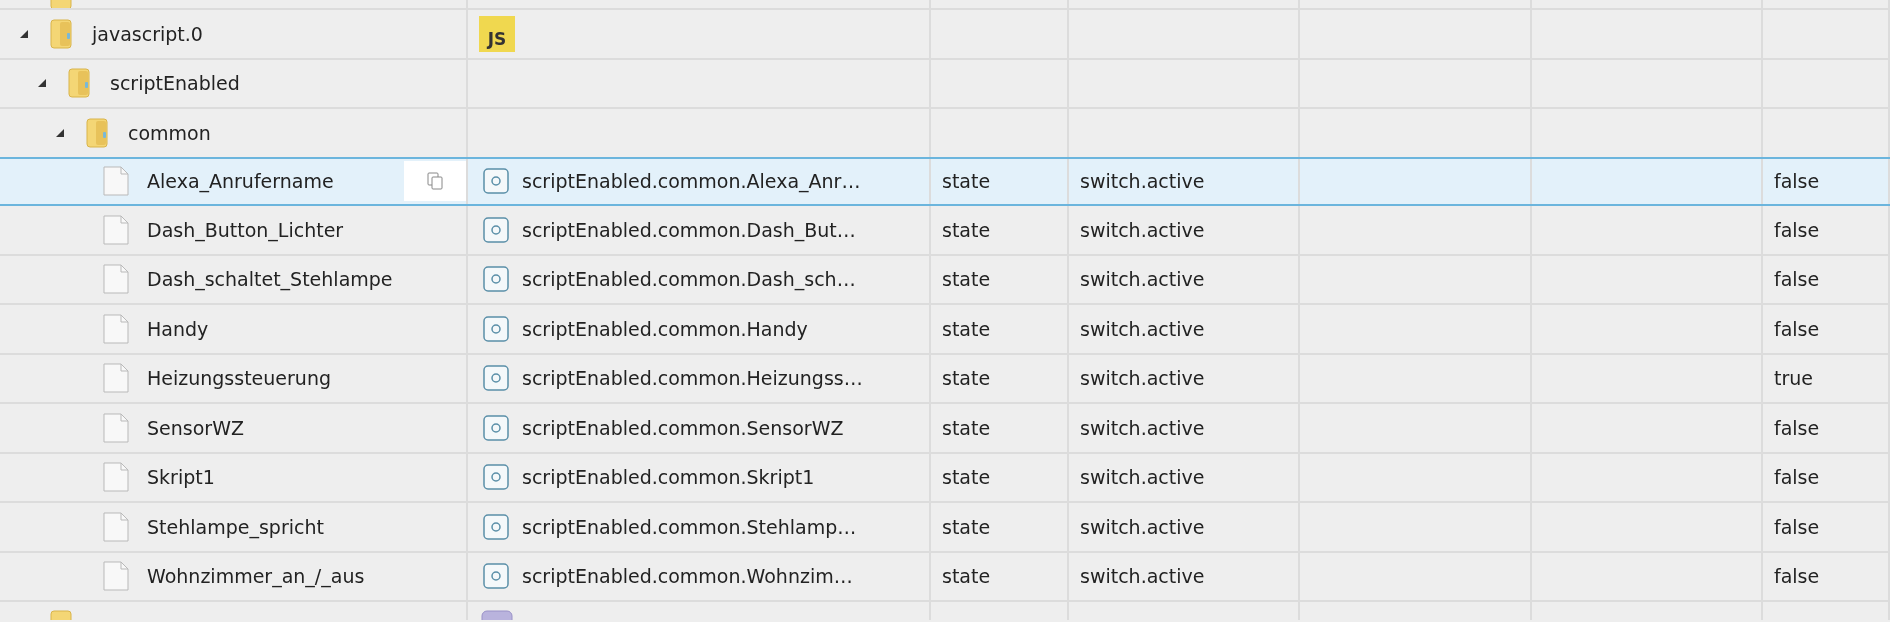 Image resolution: width=1890 pixels, height=622 pixels. Describe the element at coordinates (239, 378) in the screenshot. I see `object-name: Heizungssteuerung` at that location.